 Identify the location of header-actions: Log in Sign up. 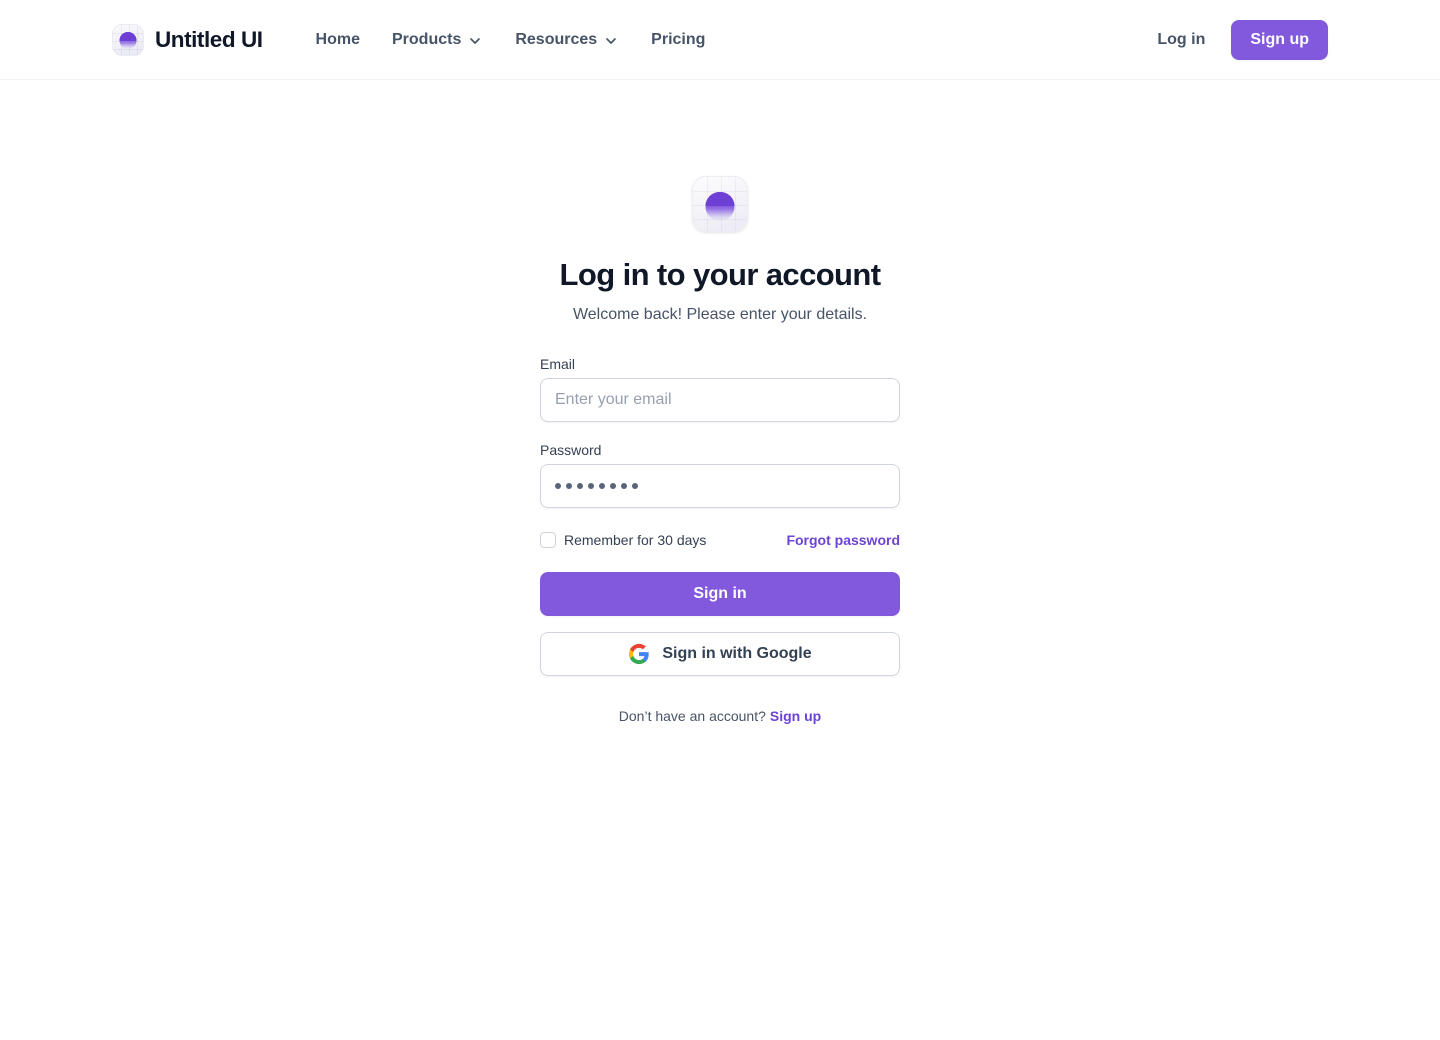
(1235, 39).